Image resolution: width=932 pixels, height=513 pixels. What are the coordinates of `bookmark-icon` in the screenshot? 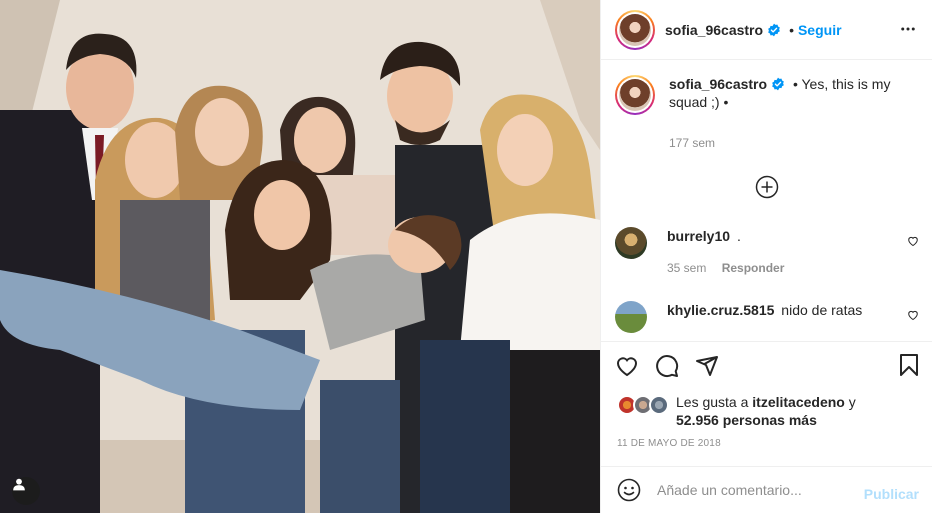 It's located at (909, 365).